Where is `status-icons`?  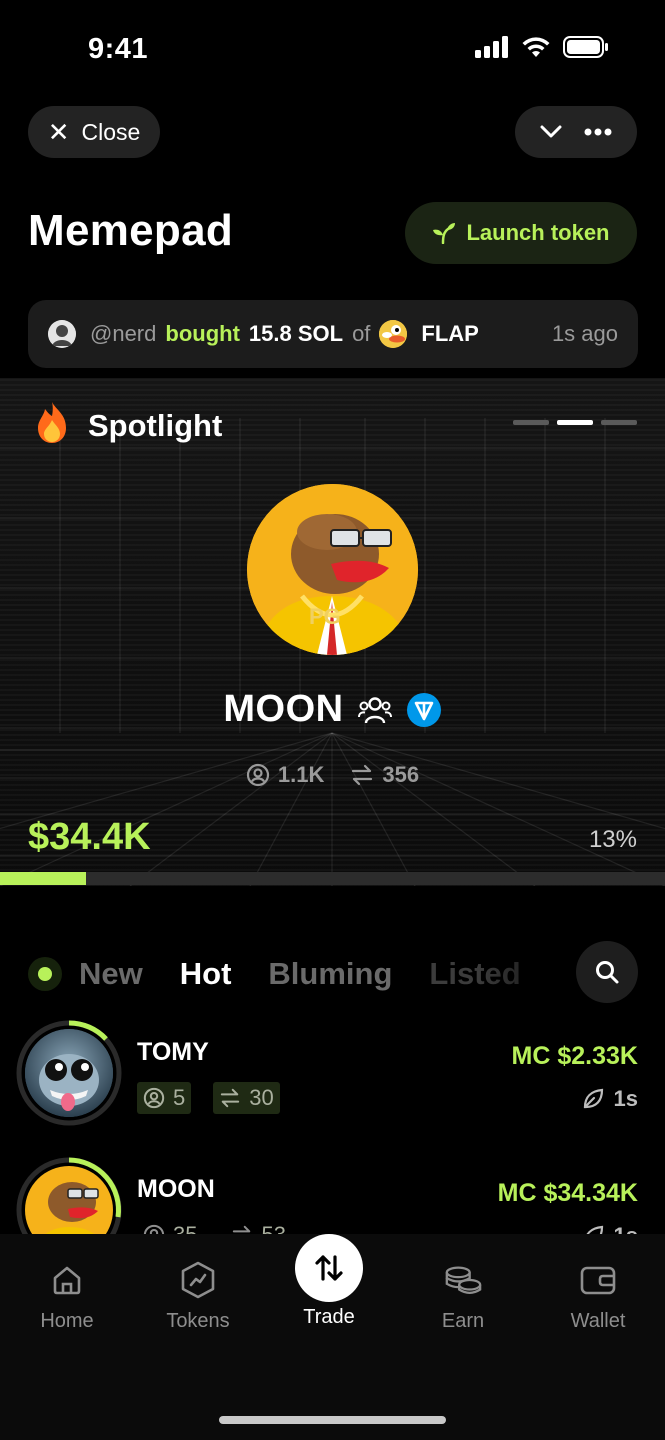 status-icons is located at coordinates (542, 47).